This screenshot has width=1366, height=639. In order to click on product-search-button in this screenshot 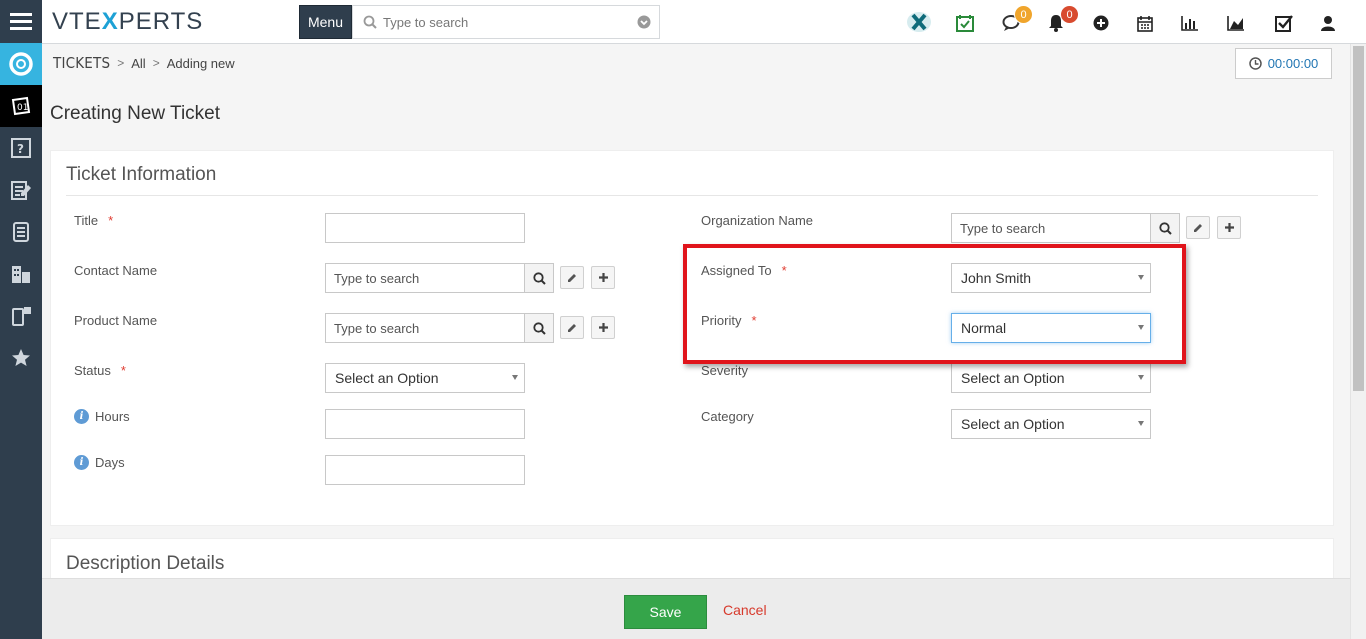, I will do `click(539, 328)`.